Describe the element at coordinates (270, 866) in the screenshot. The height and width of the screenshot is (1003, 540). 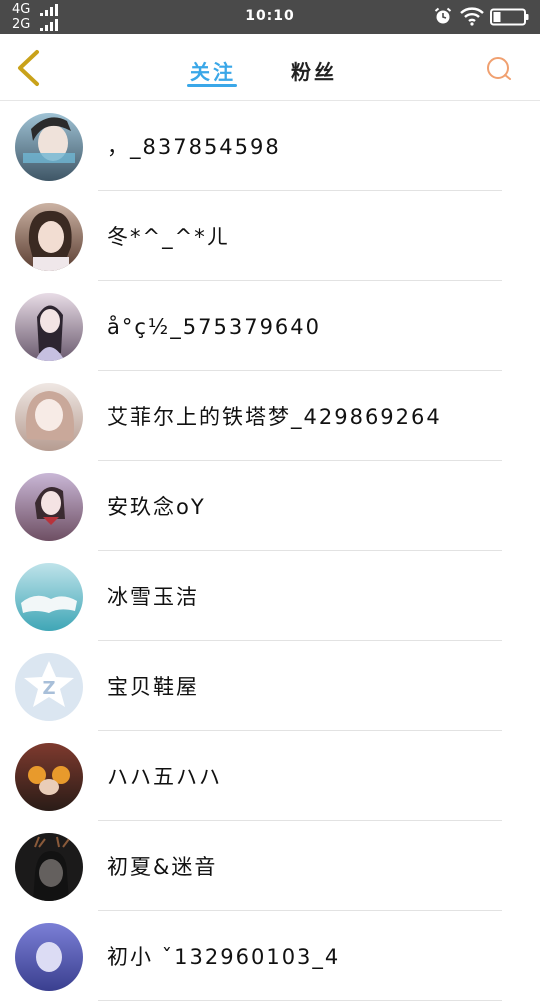
I see `list-item: 初夏&迷音` at that location.